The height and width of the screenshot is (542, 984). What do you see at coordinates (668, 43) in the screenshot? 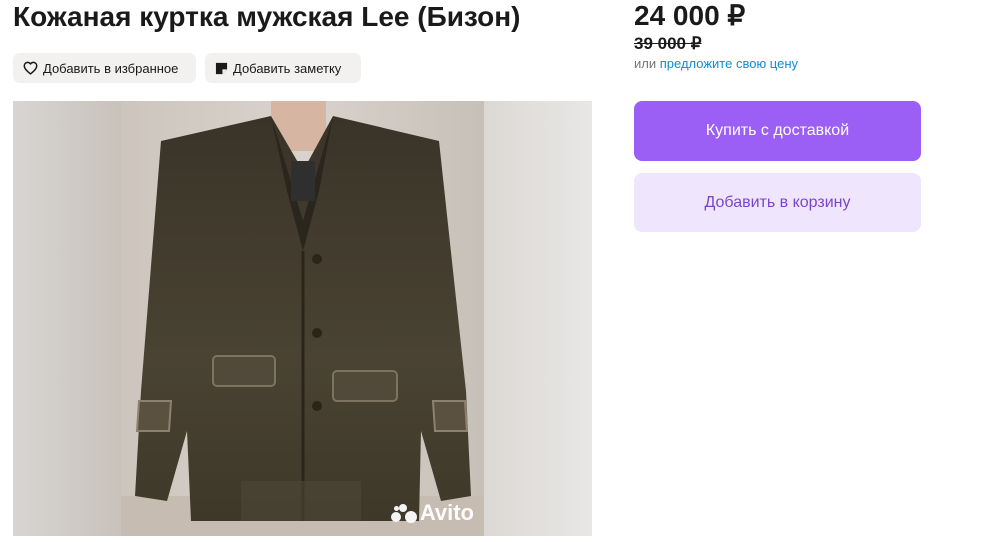
I see `old-price: 39 000 ₽` at bounding box center [668, 43].